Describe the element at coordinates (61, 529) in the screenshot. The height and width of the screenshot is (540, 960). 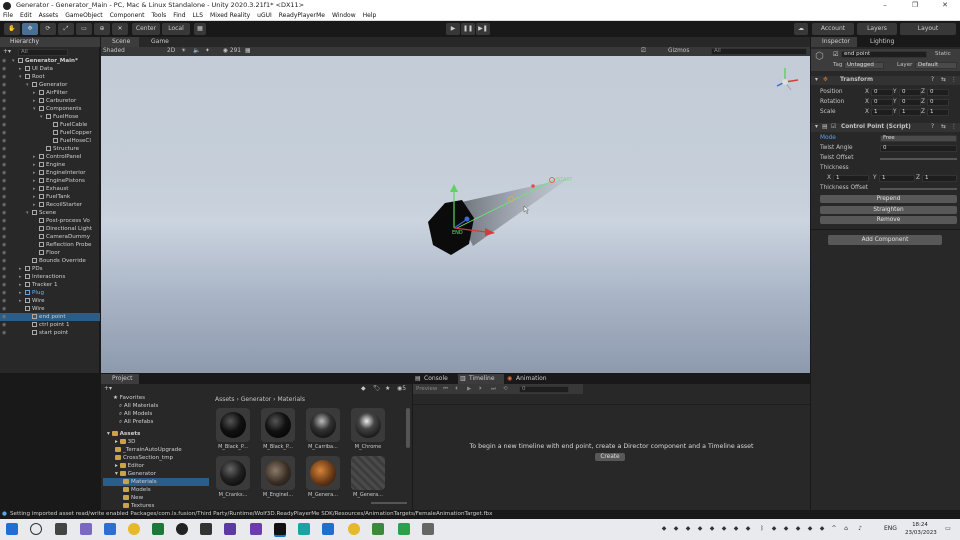
I see `task-view-icon` at that location.